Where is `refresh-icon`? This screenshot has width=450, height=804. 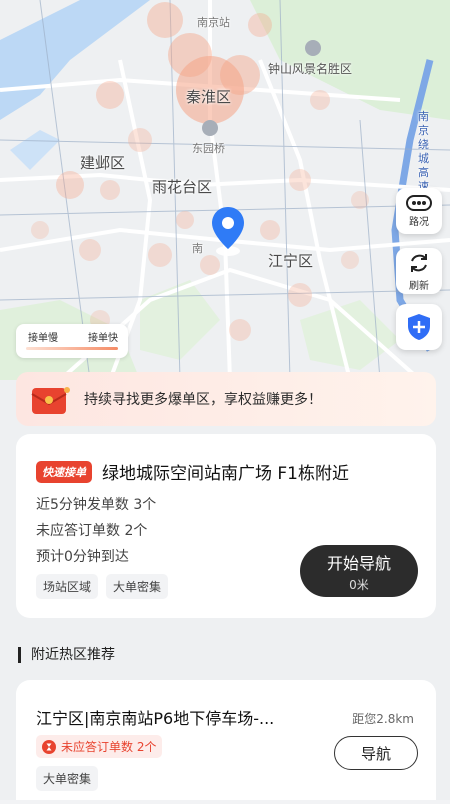 refresh-icon is located at coordinates (419, 262).